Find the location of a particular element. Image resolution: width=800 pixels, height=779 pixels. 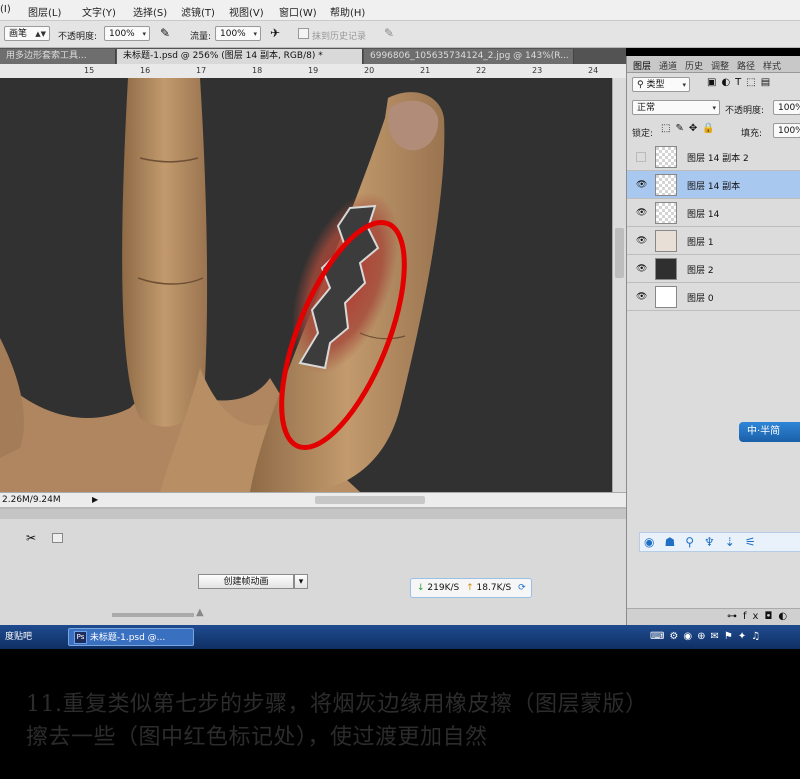

blend-mode-select: 正常 ▾ is located at coordinates (676, 107).